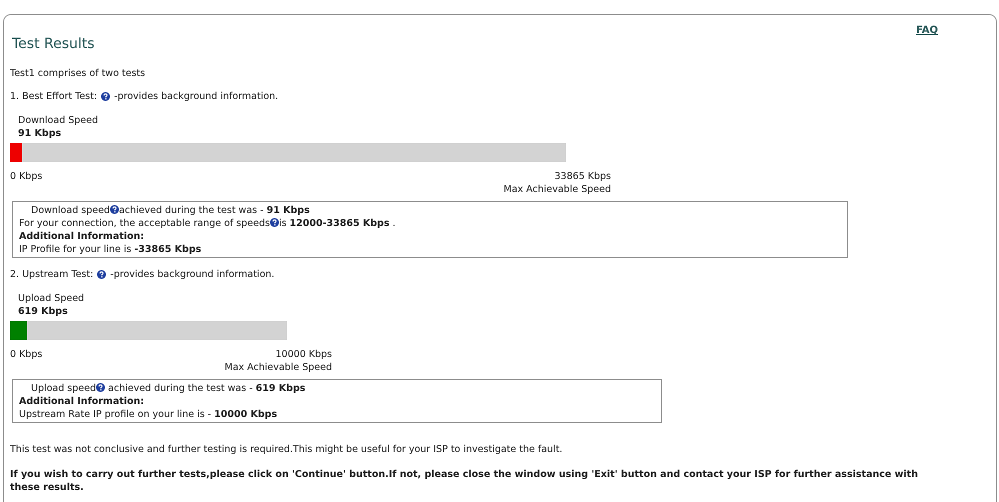 The width and height of the screenshot is (999, 502). What do you see at coordinates (337, 223) in the screenshot?
I see `info-text: is 12000-33865 Kbps .` at bounding box center [337, 223].